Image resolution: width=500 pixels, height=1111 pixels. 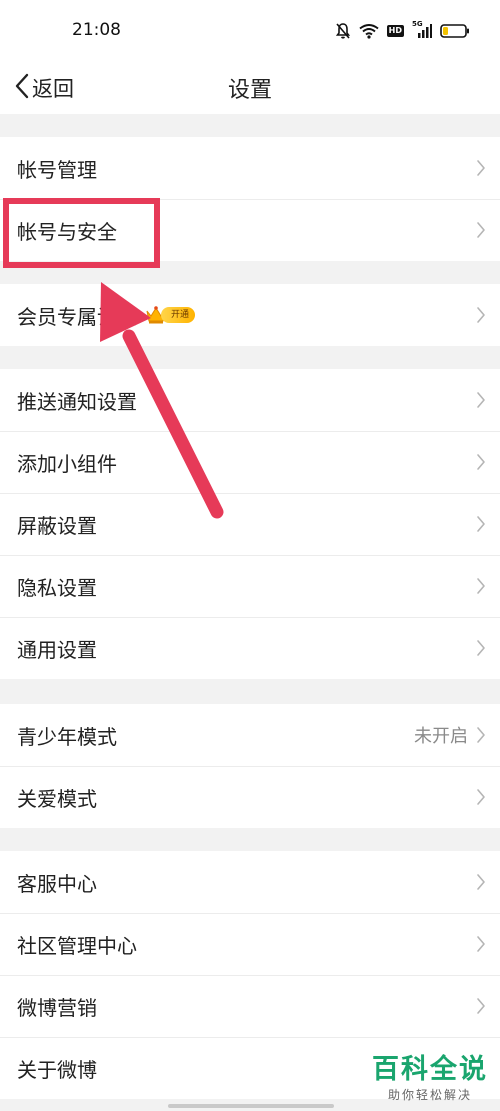 What do you see at coordinates (455, 31) in the screenshot?
I see `battery-icon` at bounding box center [455, 31].